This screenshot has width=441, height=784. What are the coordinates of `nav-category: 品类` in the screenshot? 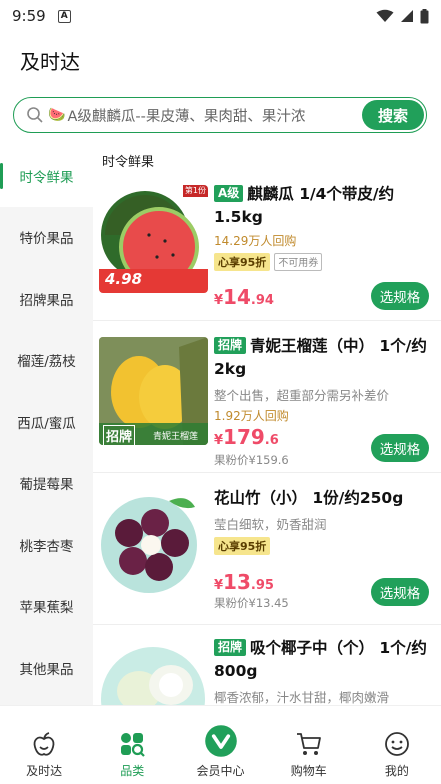 It's located at (132, 745).